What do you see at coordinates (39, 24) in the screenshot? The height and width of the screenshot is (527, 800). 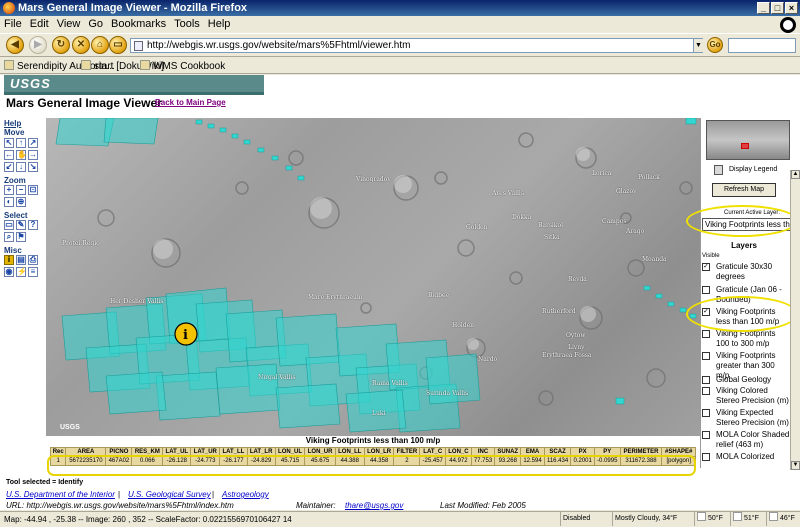 I see `menu-edit: Edit` at bounding box center [39, 24].